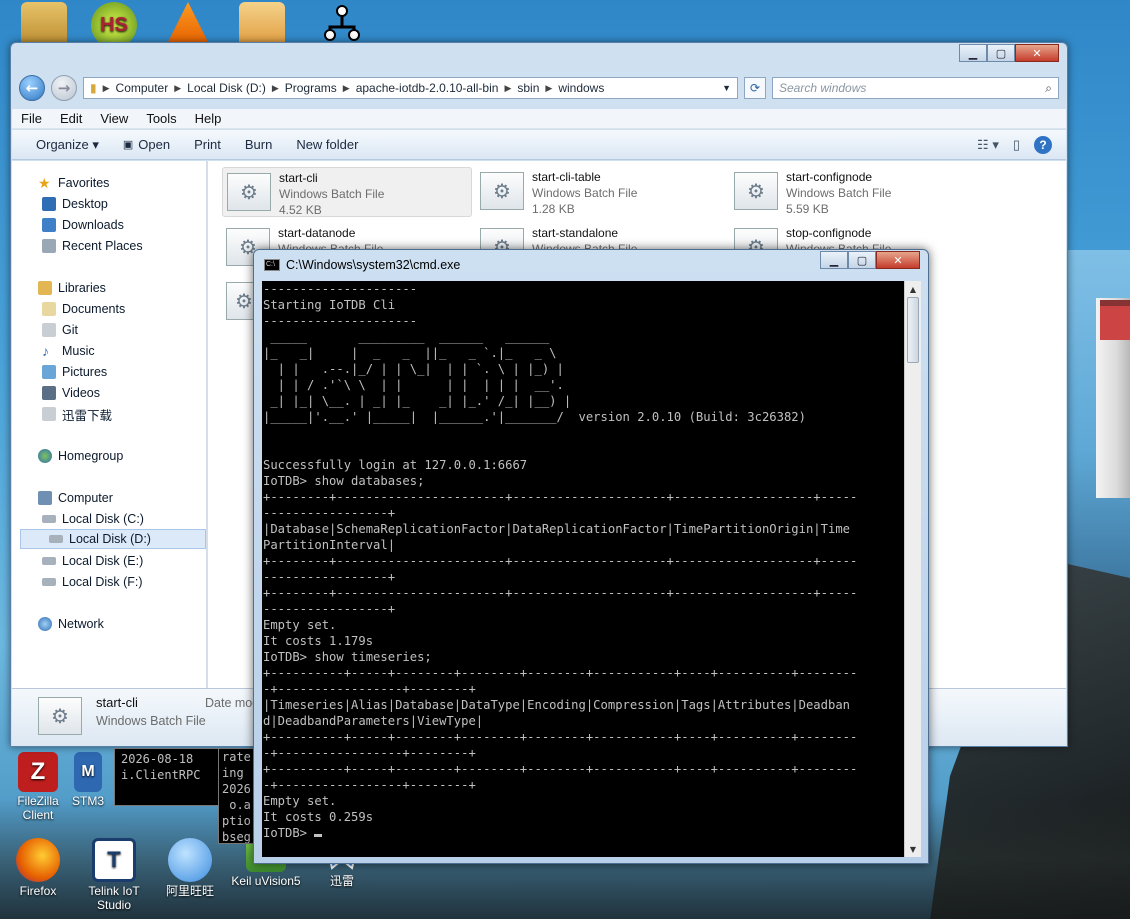 Image resolution: width=1130 pixels, height=919 pixels. What do you see at coordinates (154, 144) in the screenshot?
I see `open-label: Open` at bounding box center [154, 144].